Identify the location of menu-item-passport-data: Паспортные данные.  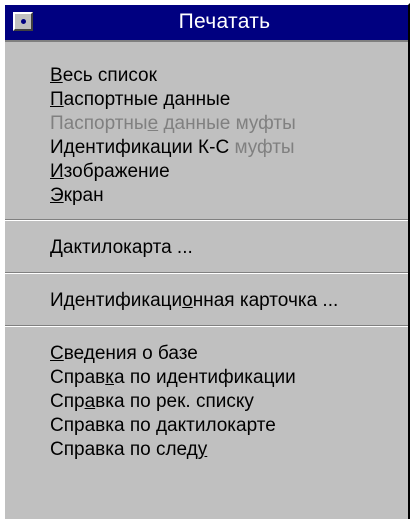
(229, 100).